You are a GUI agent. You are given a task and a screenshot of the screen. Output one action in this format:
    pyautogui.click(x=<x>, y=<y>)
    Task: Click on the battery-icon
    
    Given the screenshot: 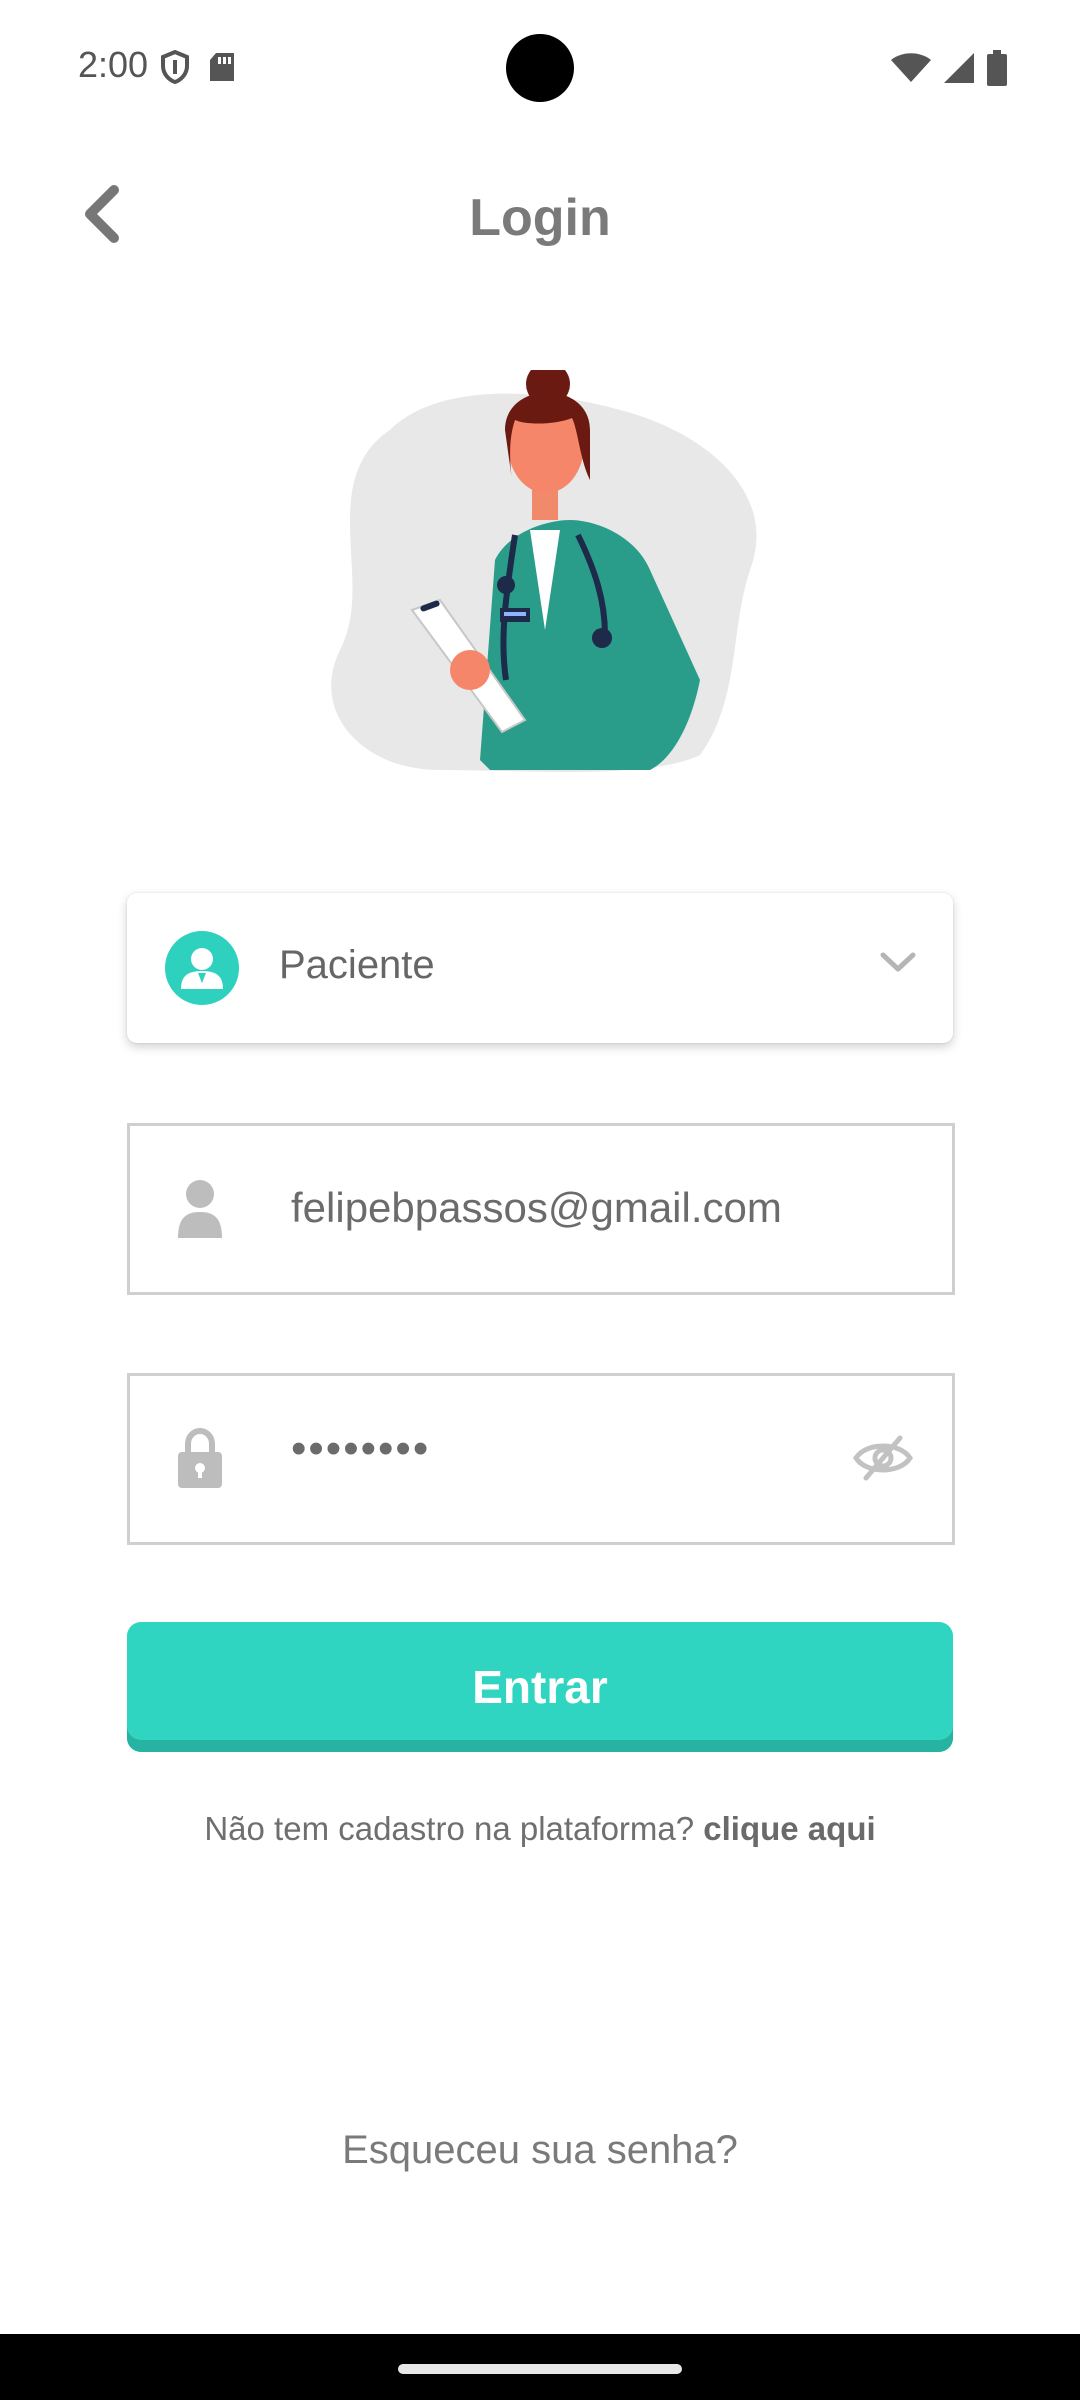 What is the action you would take?
    pyautogui.click(x=997, y=70)
    